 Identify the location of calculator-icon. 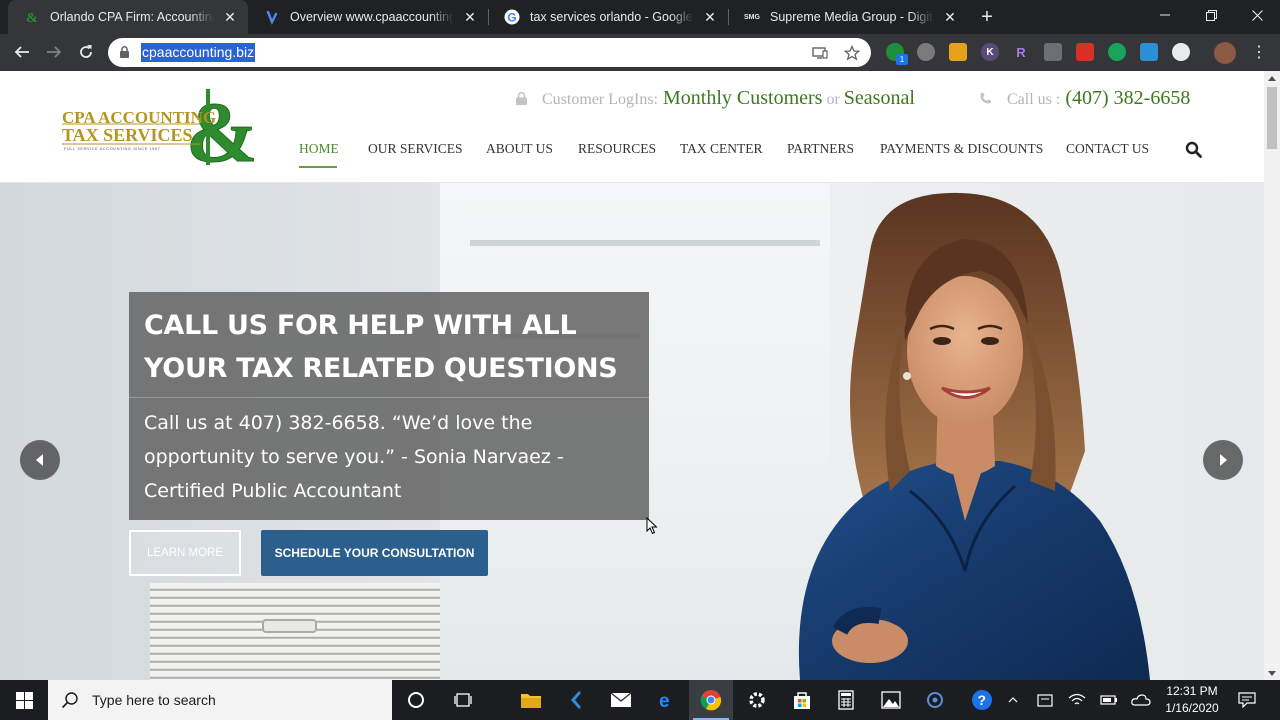
(846, 700).